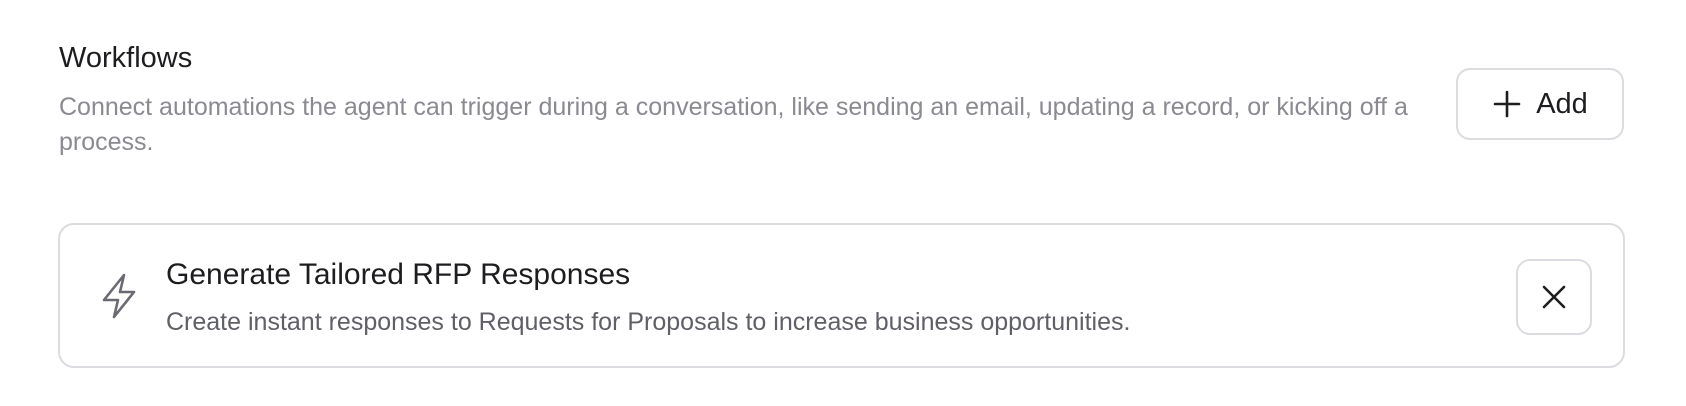 This screenshot has width=1686, height=406. I want to click on close-icon, so click(1554, 297).